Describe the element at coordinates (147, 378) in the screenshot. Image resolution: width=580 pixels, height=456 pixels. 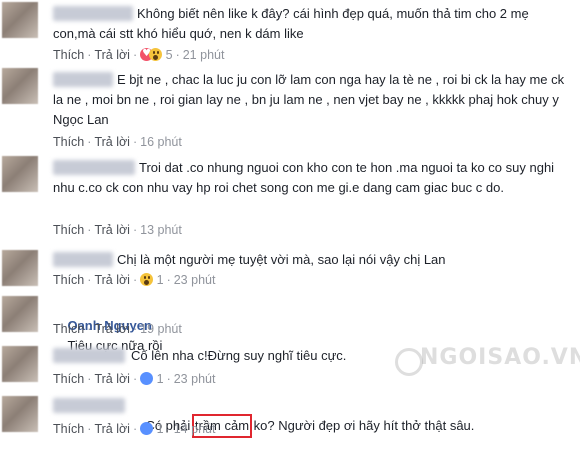
I see `like-reaction-icon` at that location.